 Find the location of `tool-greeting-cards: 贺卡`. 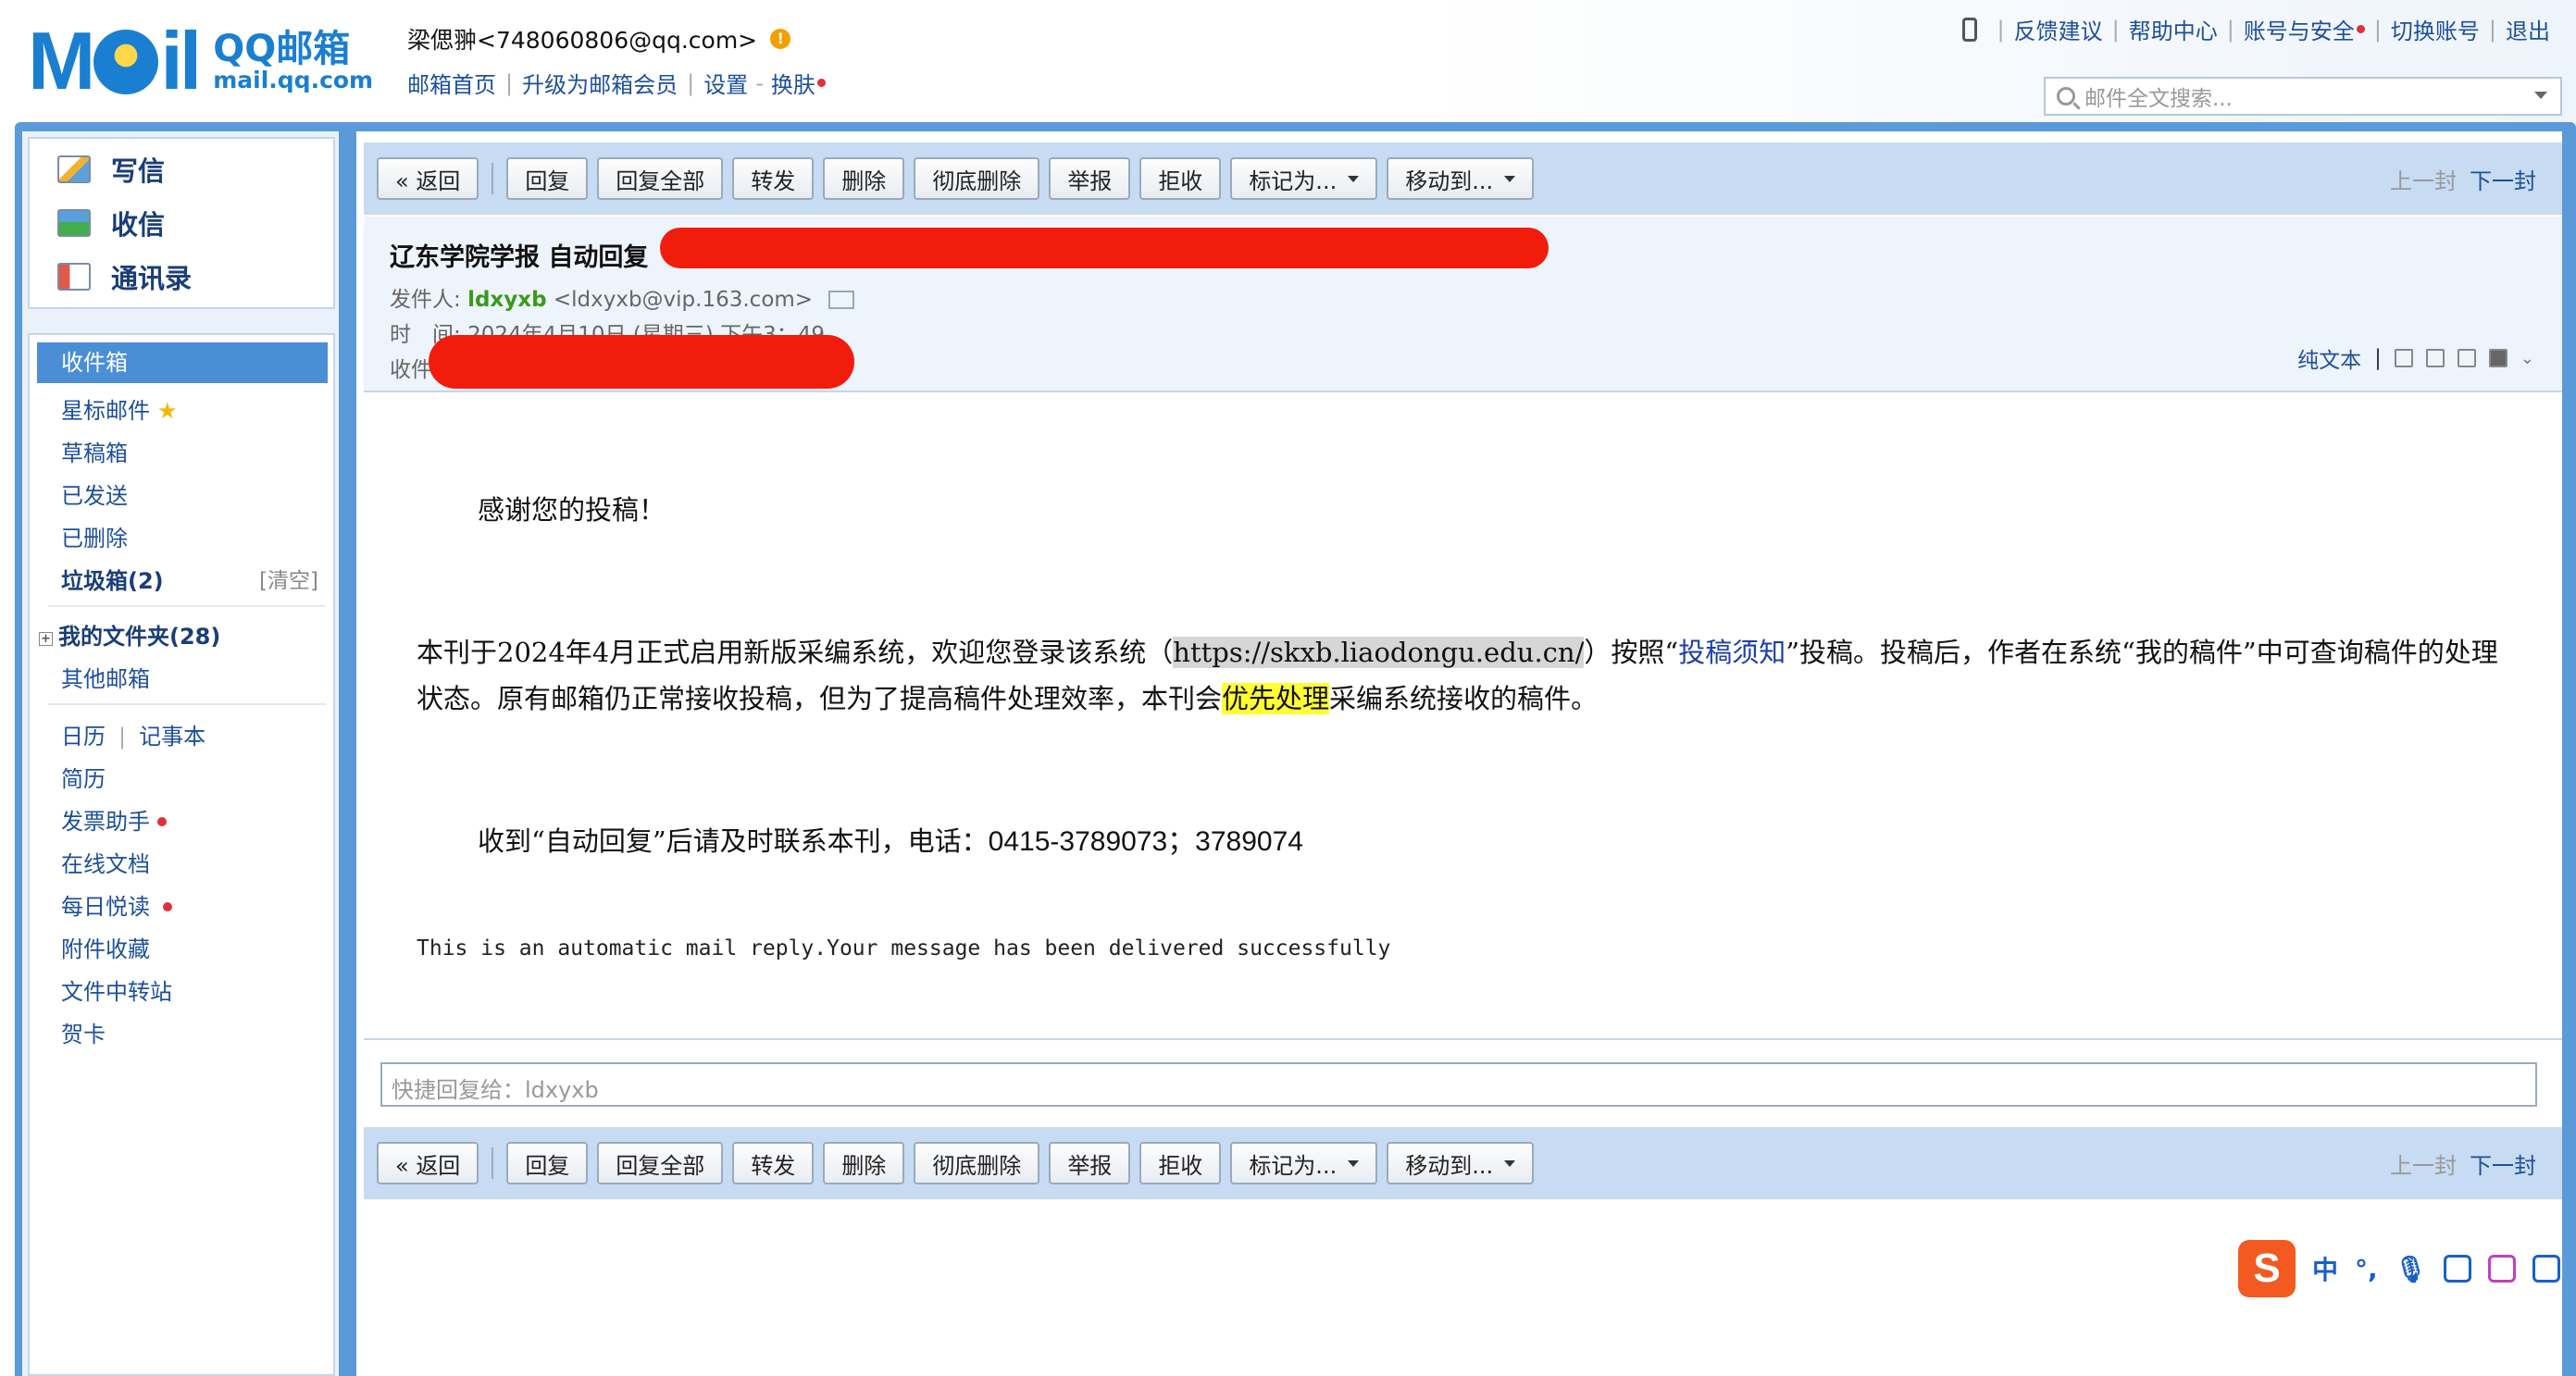

tool-greeting-cards: 贺卡 is located at coordinates (83, 1032).